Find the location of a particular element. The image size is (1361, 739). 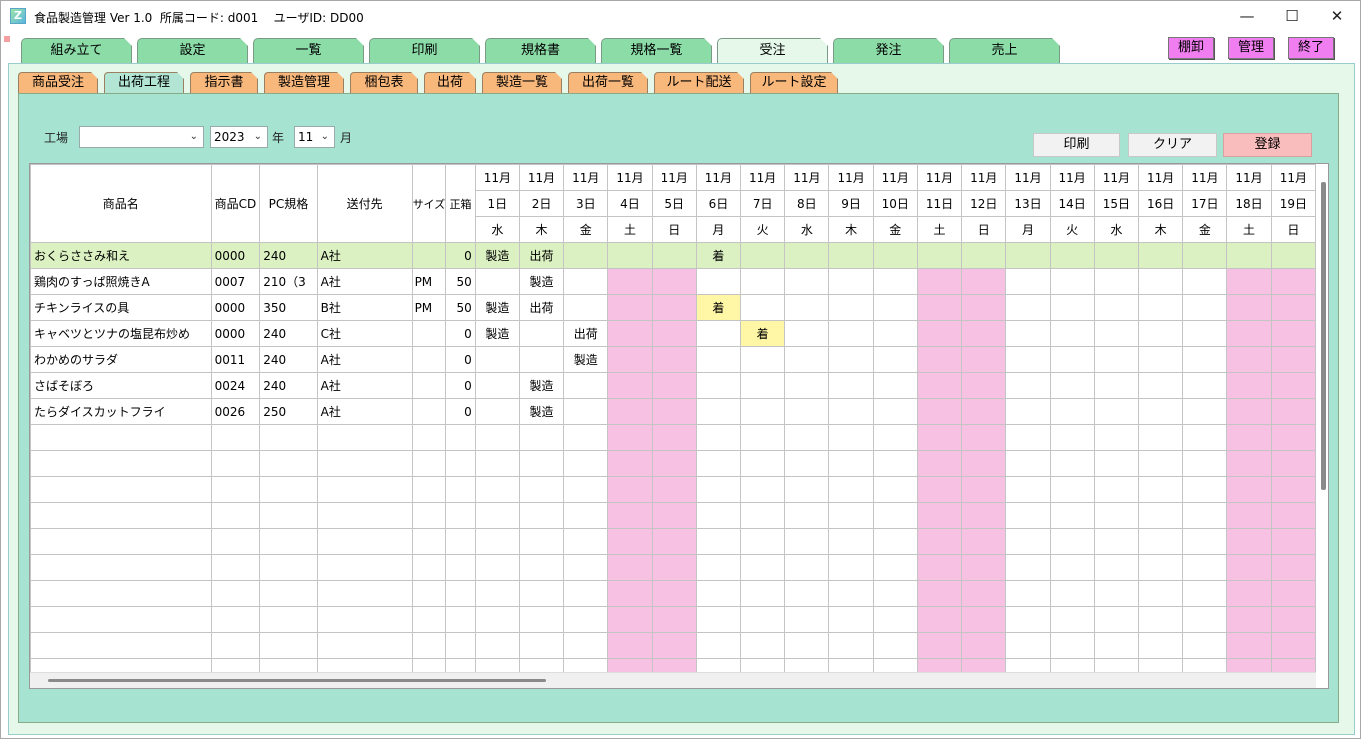

table-row: さばそぼろ 0024 240 A社 0 製造 is located at coordinates (673, 385).